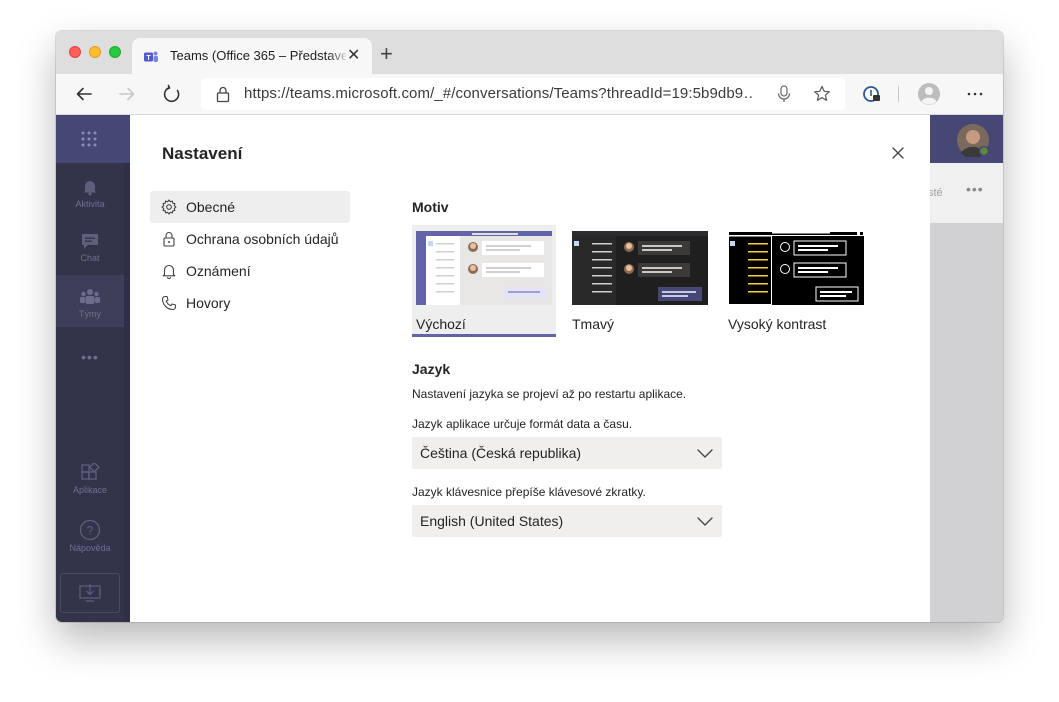 The image size is (1059, 702). Describe the element at coordinates (90, 241) in the screenshot. I see `chat-icon` at that location.